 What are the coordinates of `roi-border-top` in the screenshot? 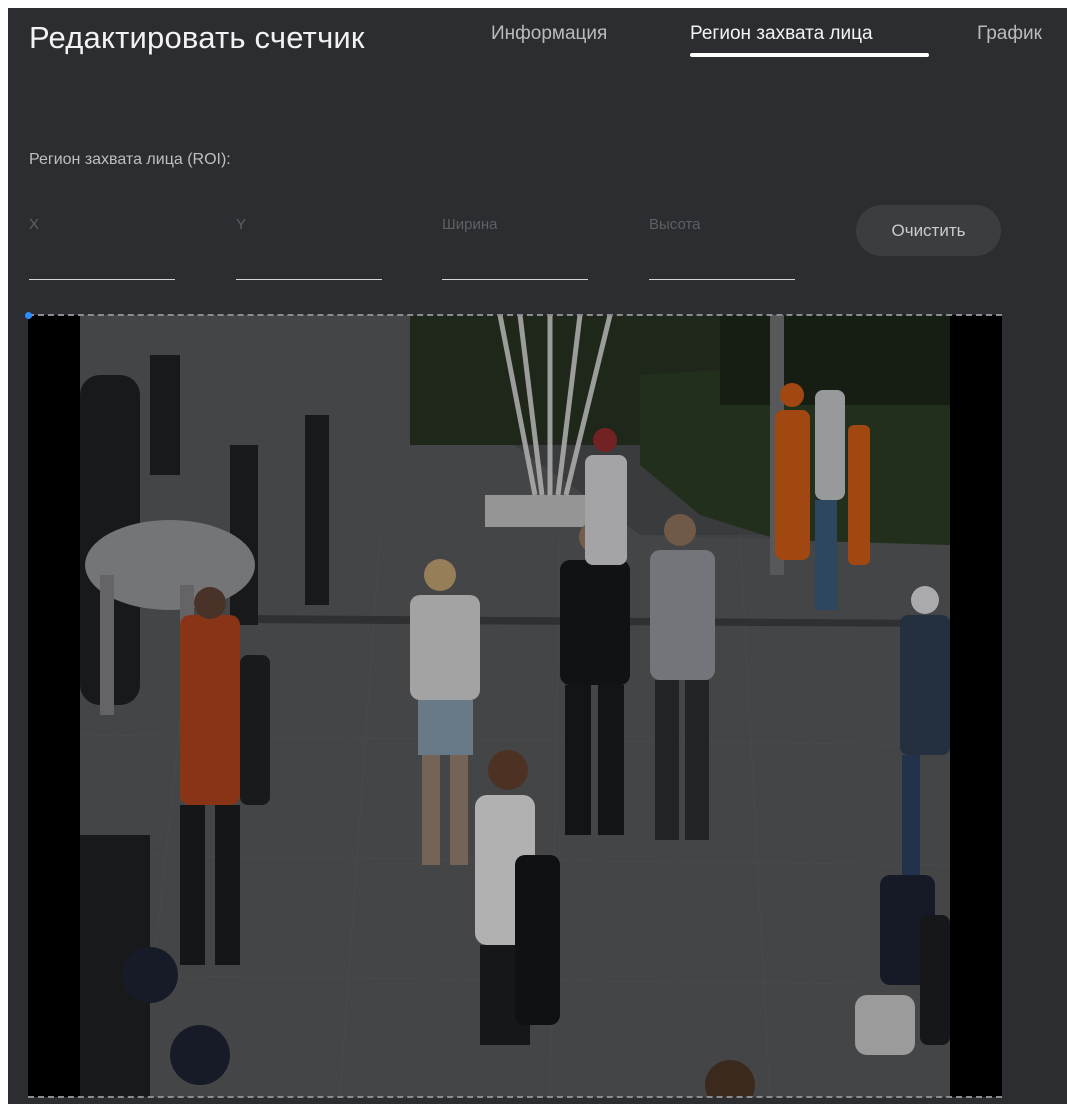 It's located at (515, 315).